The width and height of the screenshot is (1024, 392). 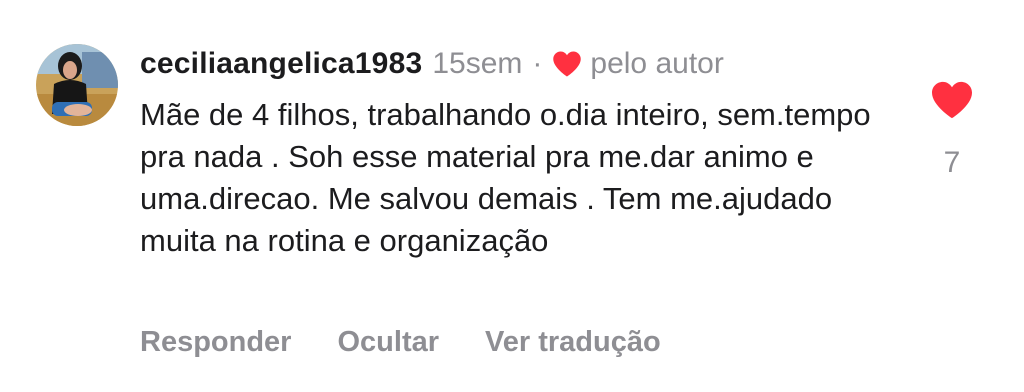 I want to click on hide-button: Ocultar, so click(x=388, y=342).